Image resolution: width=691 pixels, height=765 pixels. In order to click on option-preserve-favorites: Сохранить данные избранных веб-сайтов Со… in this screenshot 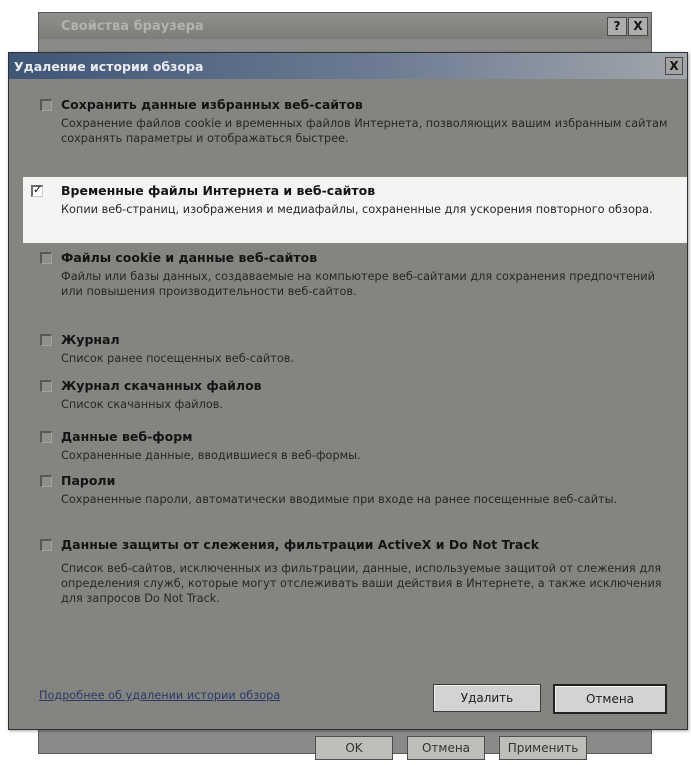, I will do `click(355, 121)`.